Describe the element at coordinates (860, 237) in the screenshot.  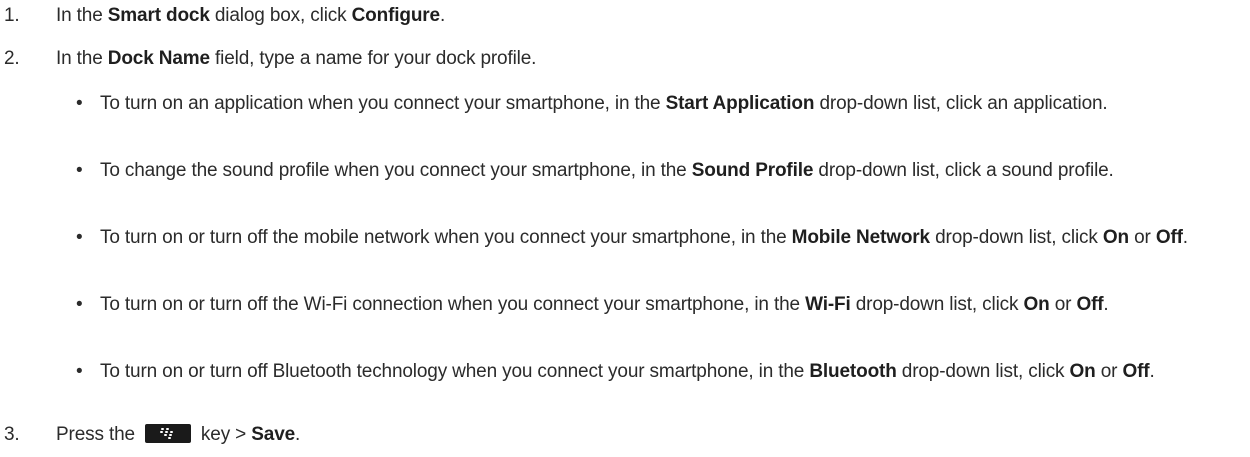
I see `ui-term: Mobile Network` at that location.